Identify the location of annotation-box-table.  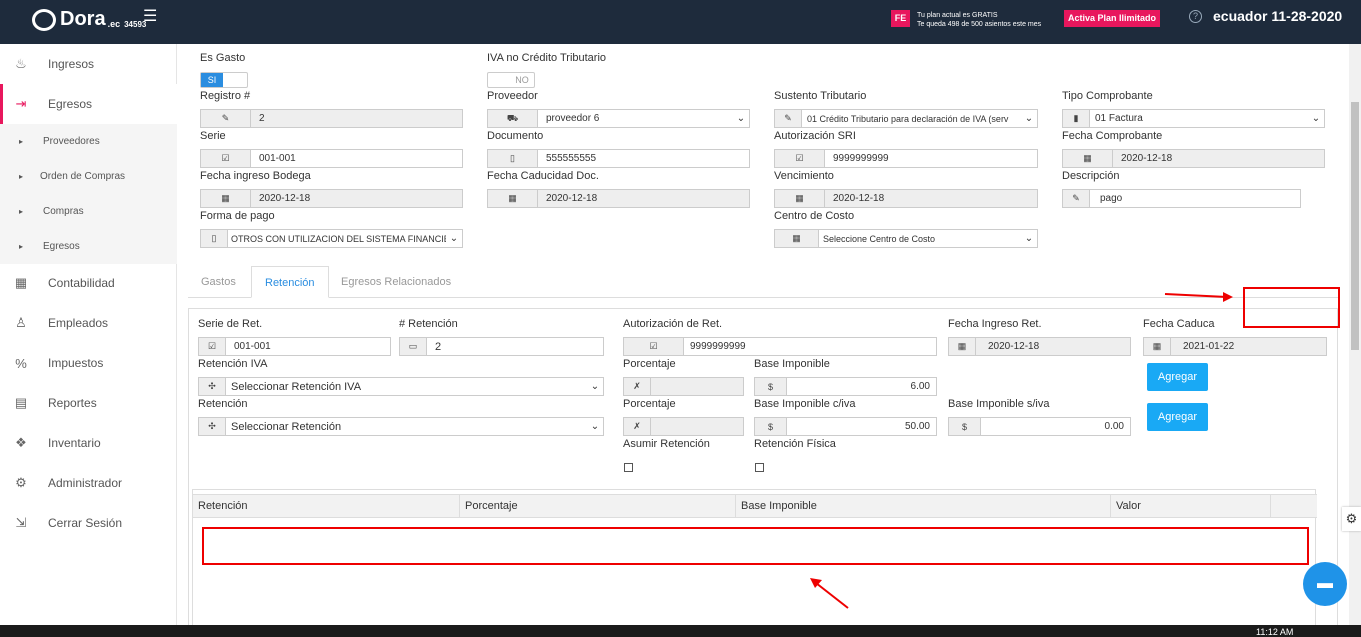
(755, 546).